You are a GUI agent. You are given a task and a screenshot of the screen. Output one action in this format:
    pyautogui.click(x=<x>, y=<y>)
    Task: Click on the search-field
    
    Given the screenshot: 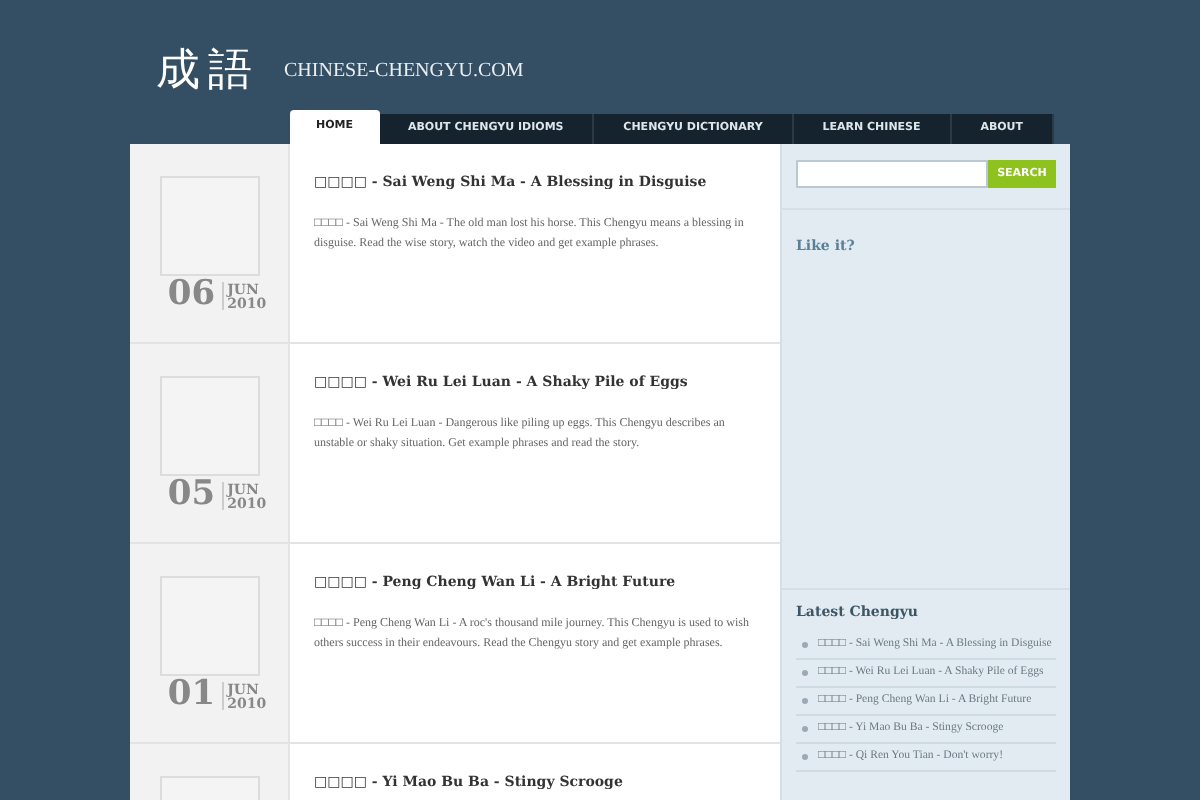 What is the action you would take?
    pyautogui.click(x=892, y=174)
    